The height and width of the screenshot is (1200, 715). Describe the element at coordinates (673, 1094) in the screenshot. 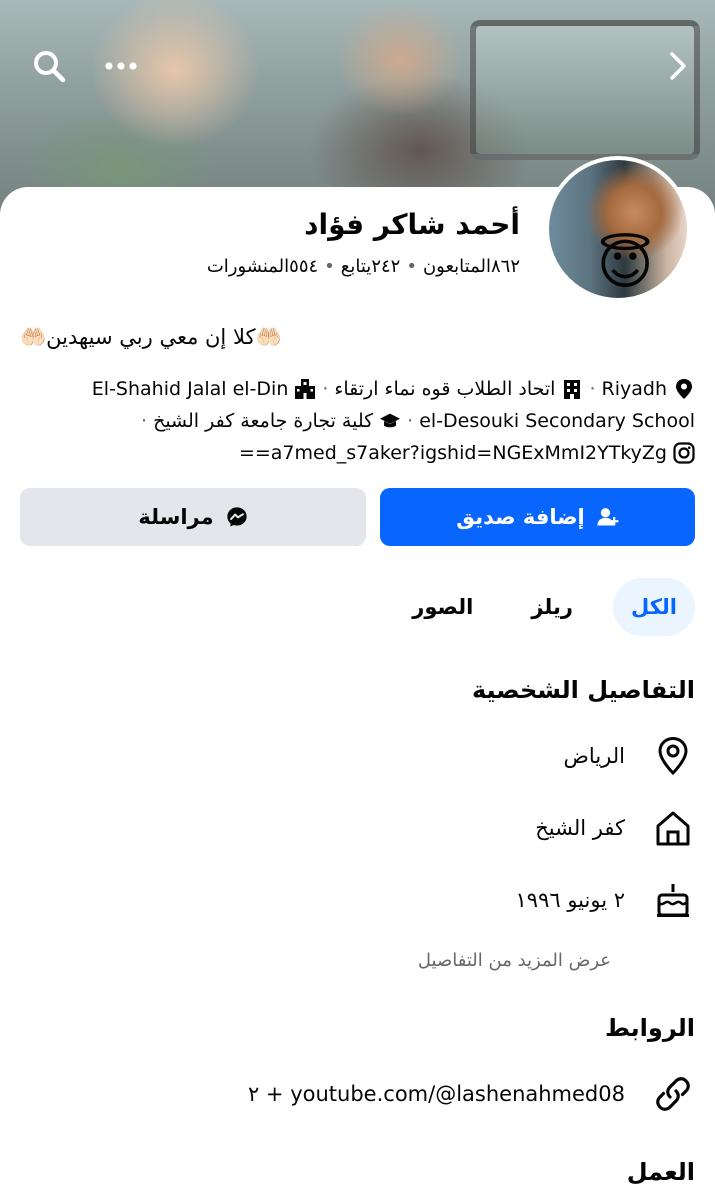

I see `link-icon` at that location.